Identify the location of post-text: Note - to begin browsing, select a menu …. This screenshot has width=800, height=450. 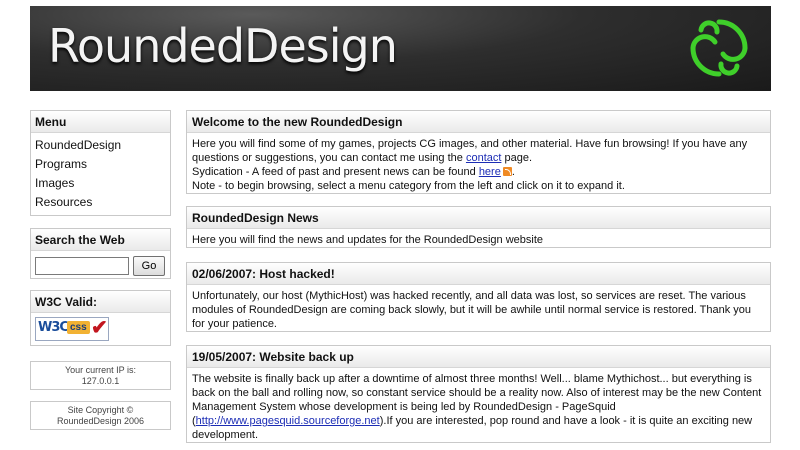
(408, 186).